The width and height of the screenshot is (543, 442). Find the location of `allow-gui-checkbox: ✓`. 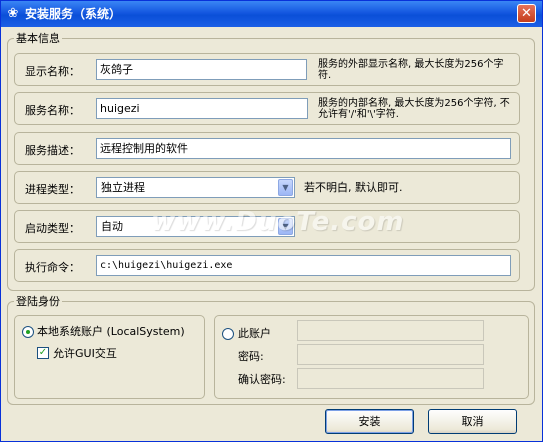

allow-gui-checkbox: ✓ is located at coordinates (43, 353).